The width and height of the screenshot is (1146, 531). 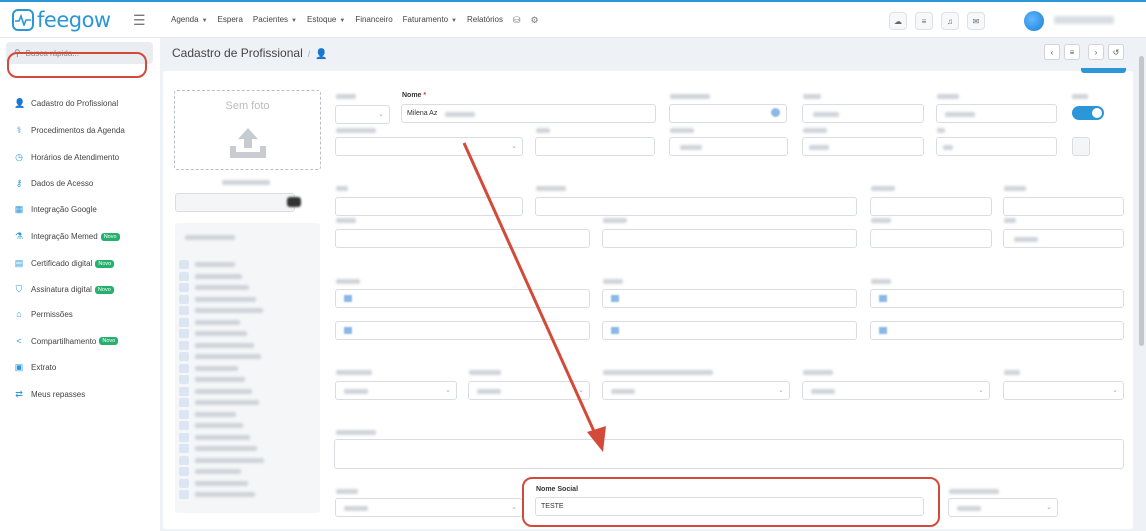 I want to click on chevron-left-icon: ‹, so click(x=1052, y=52).